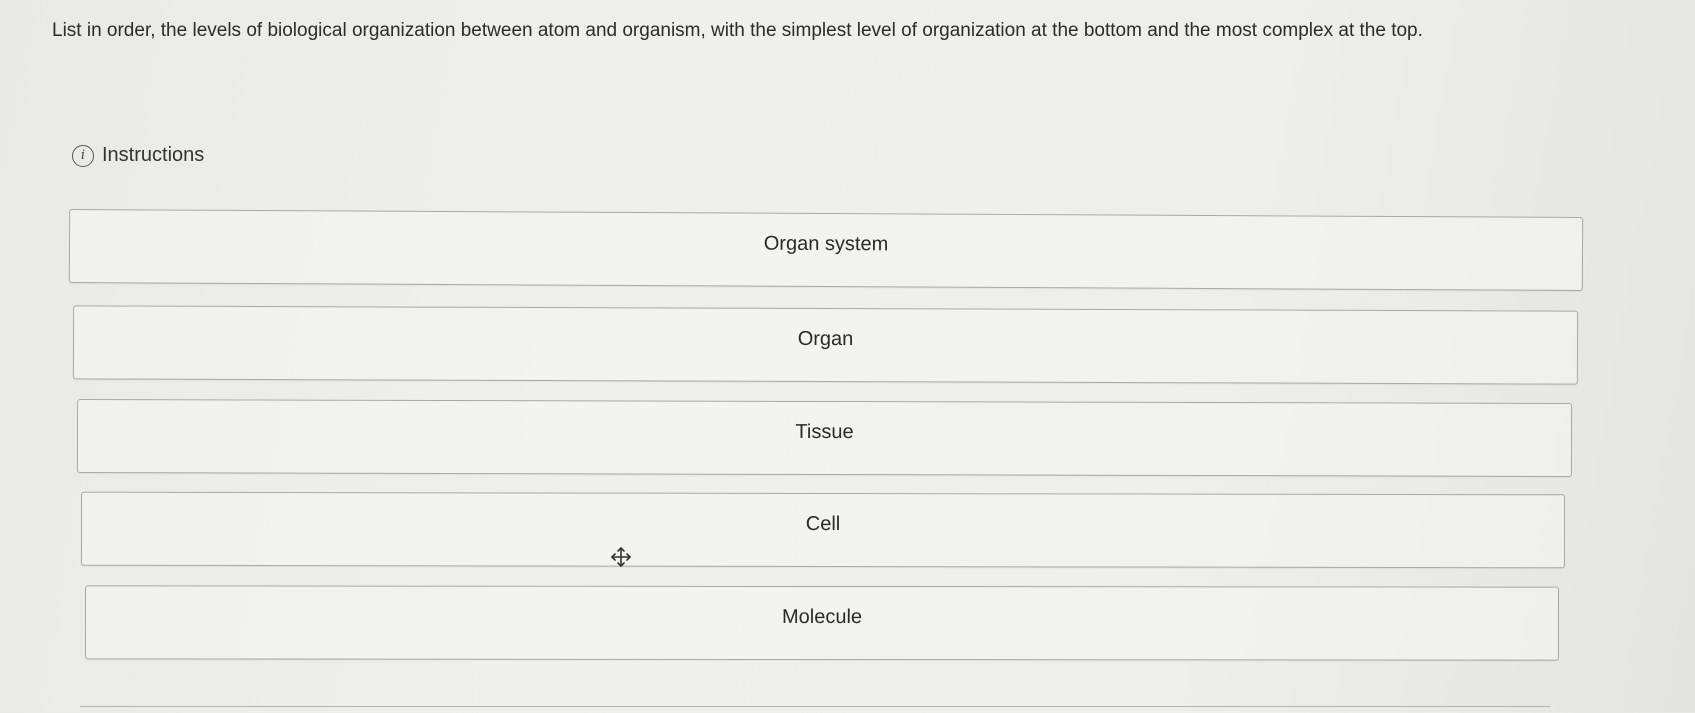  What do you see at coordinates (822, 616) in the screenshot?
I see `ranking-item-label: Molecule` at bounding box center [822, 616].